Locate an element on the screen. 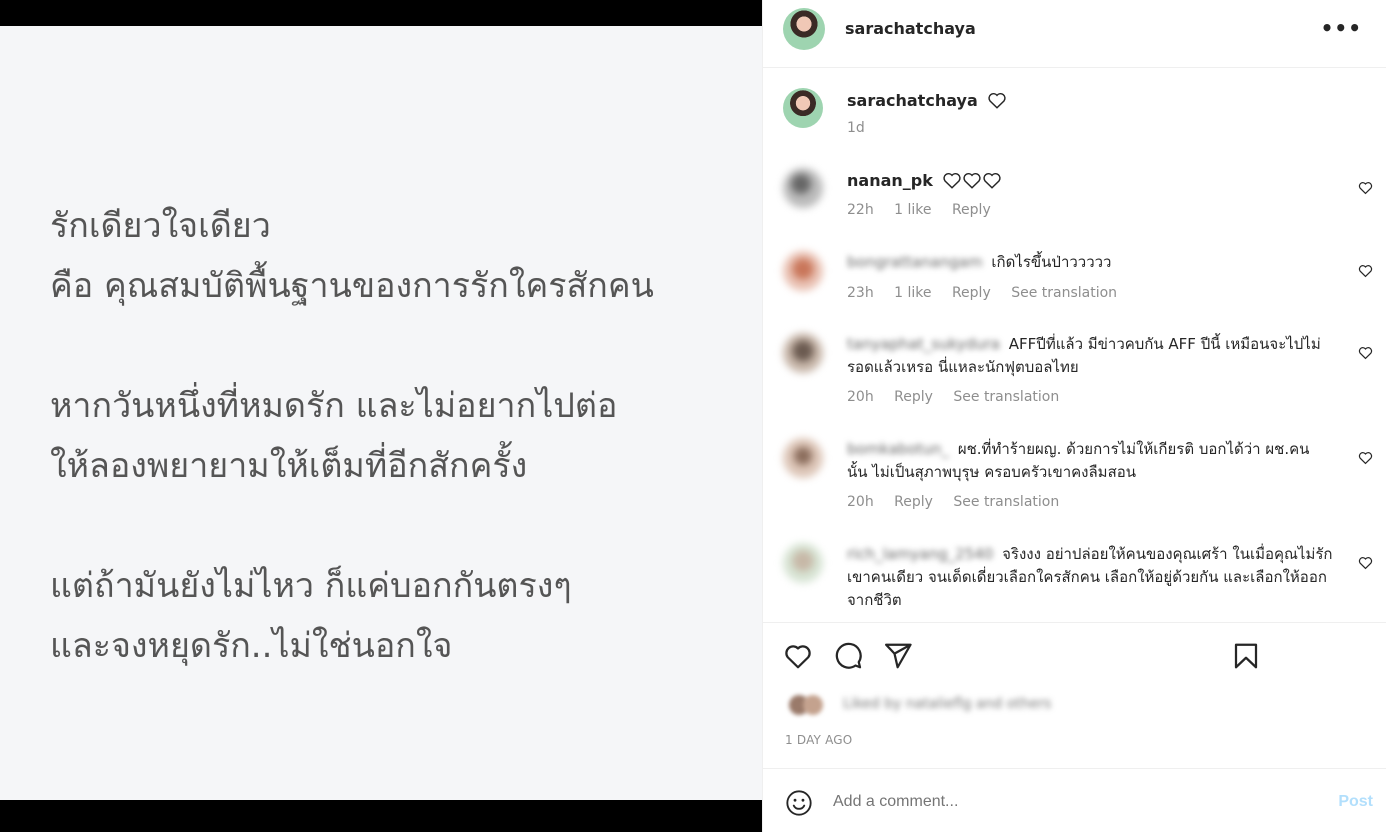  quote-line: และจงหยุดรัก..ไม่ใช่นอกใจ is located at coordinates (251, 646).